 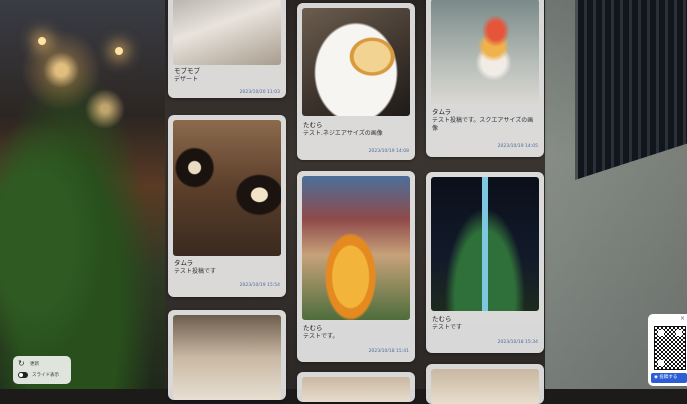 I want to click on qr-widget: × ◉ 投稿する, so click(x=667, y=350).